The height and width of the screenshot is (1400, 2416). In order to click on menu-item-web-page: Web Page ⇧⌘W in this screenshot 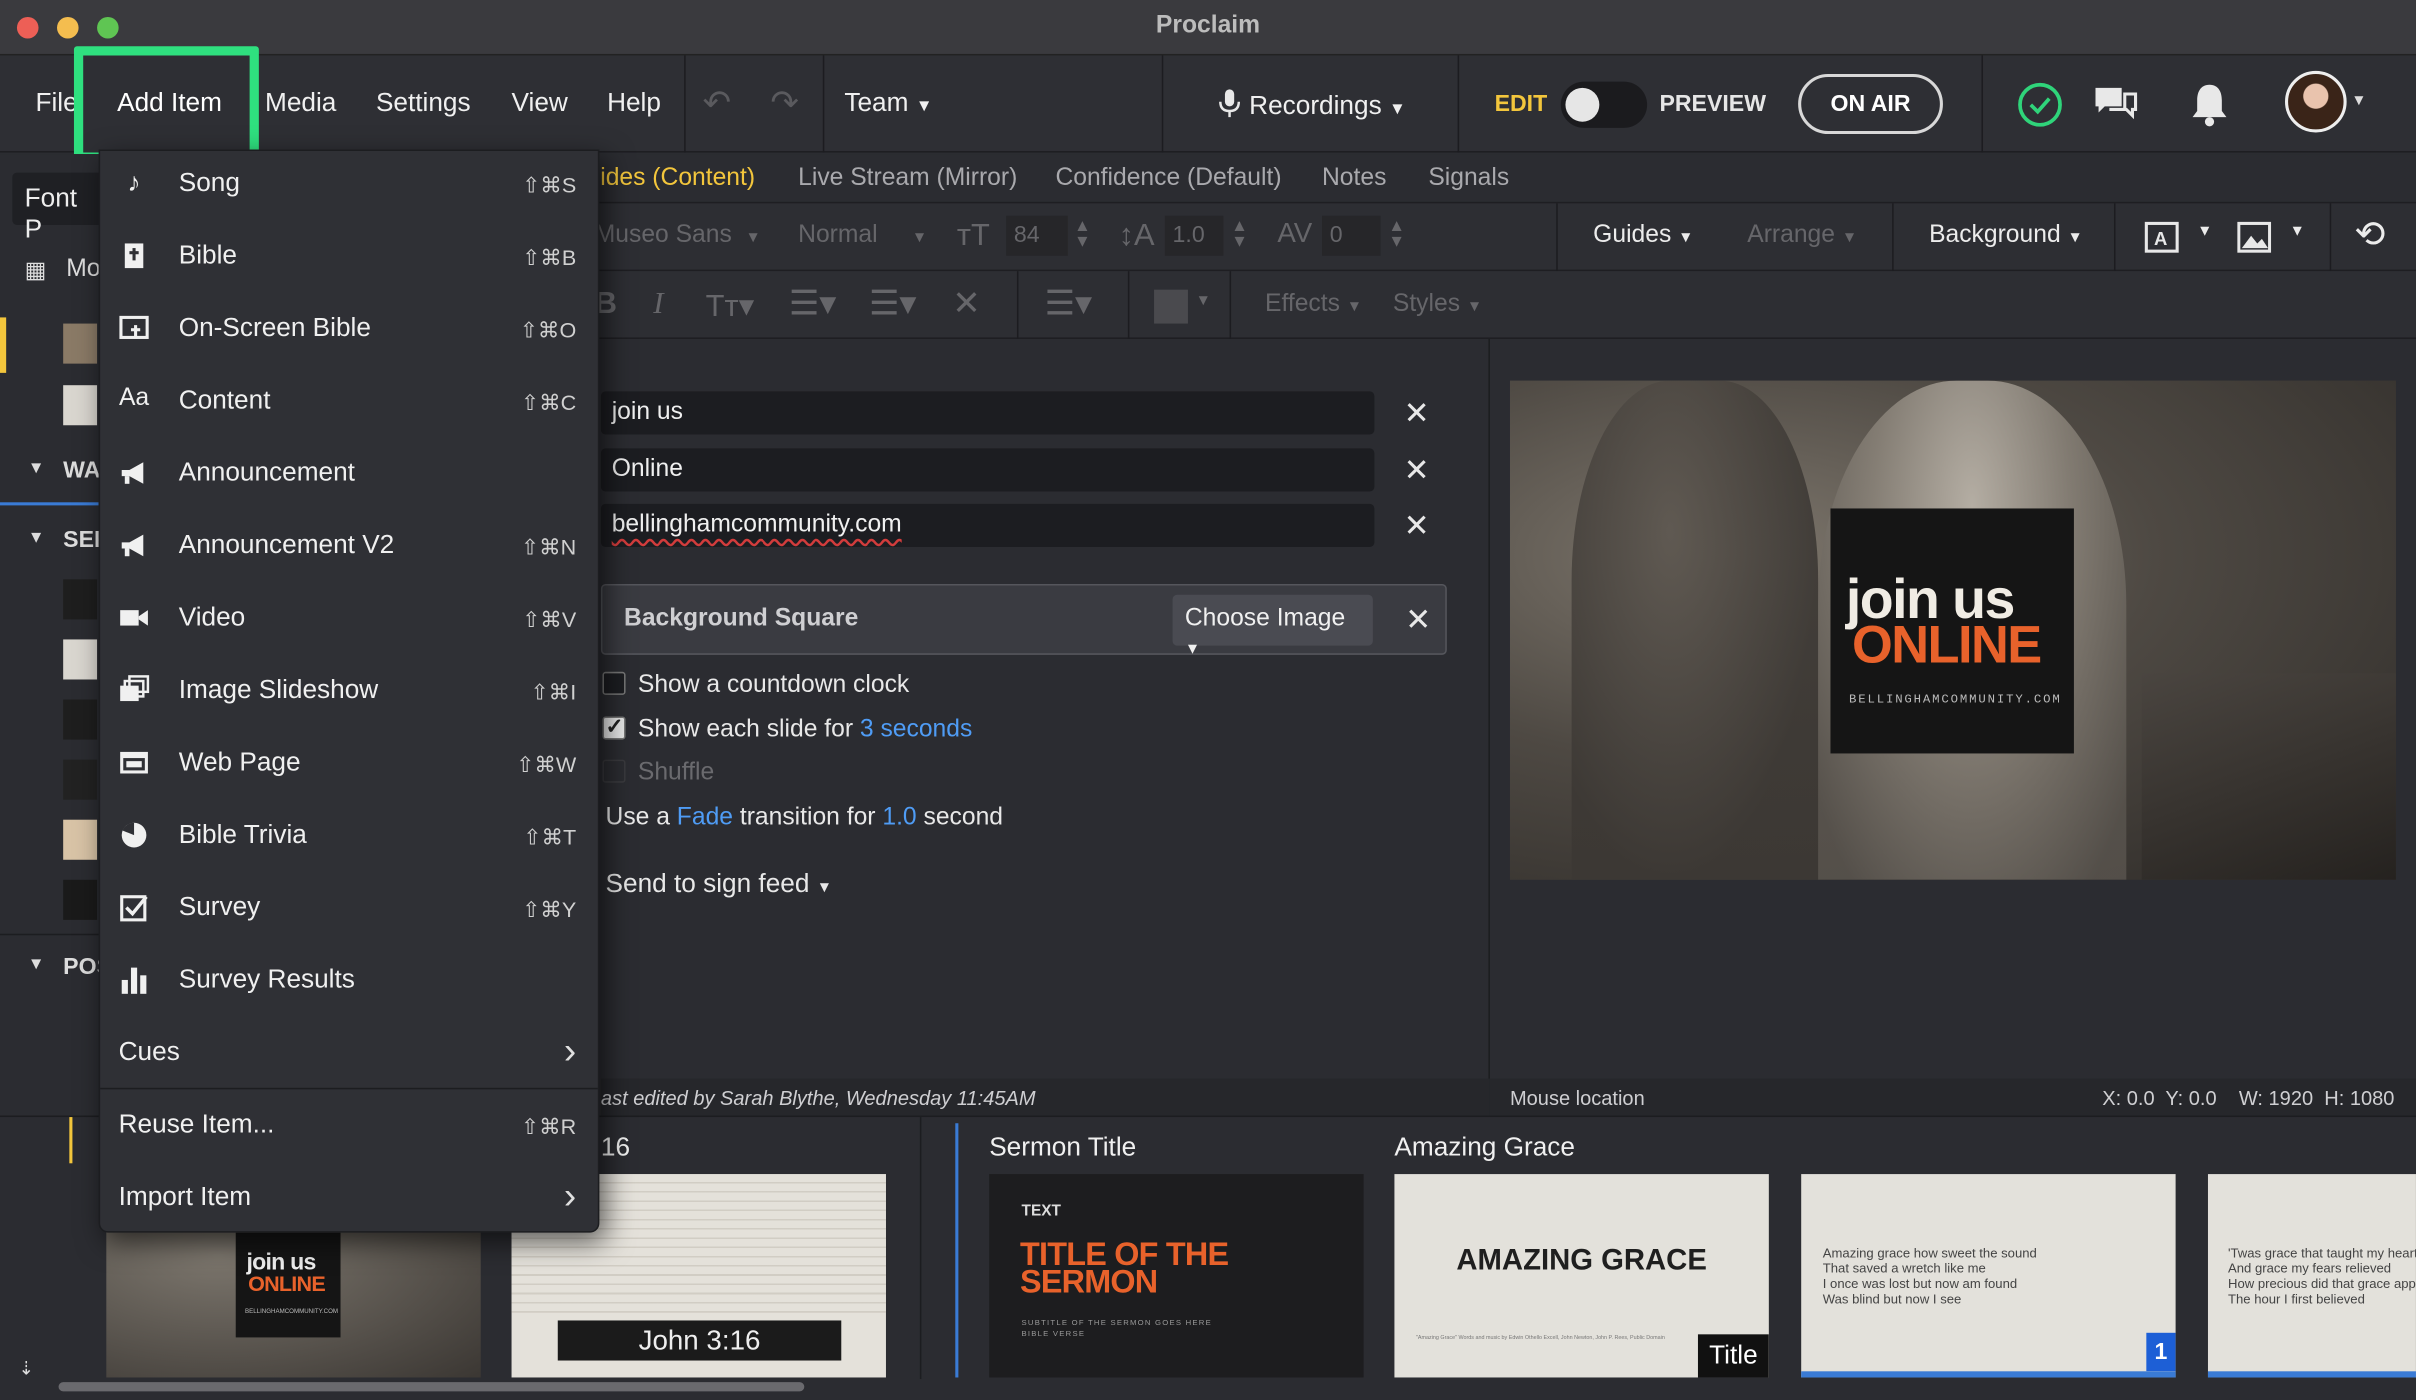, I will do `click(349, 765)`.